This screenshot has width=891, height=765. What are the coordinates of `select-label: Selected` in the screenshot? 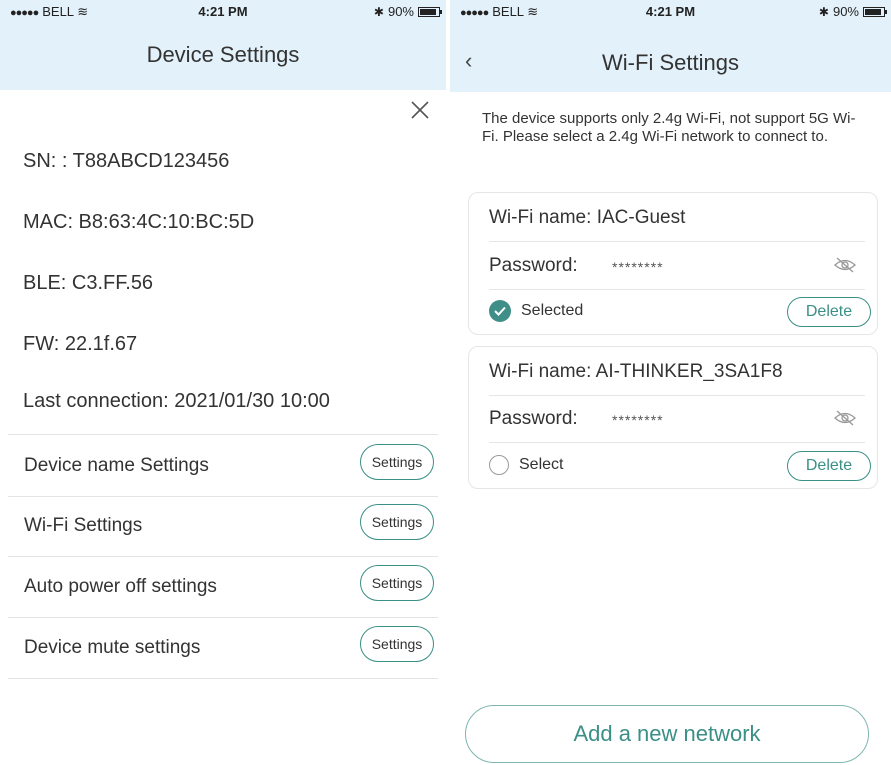 It's located at (552, 310).